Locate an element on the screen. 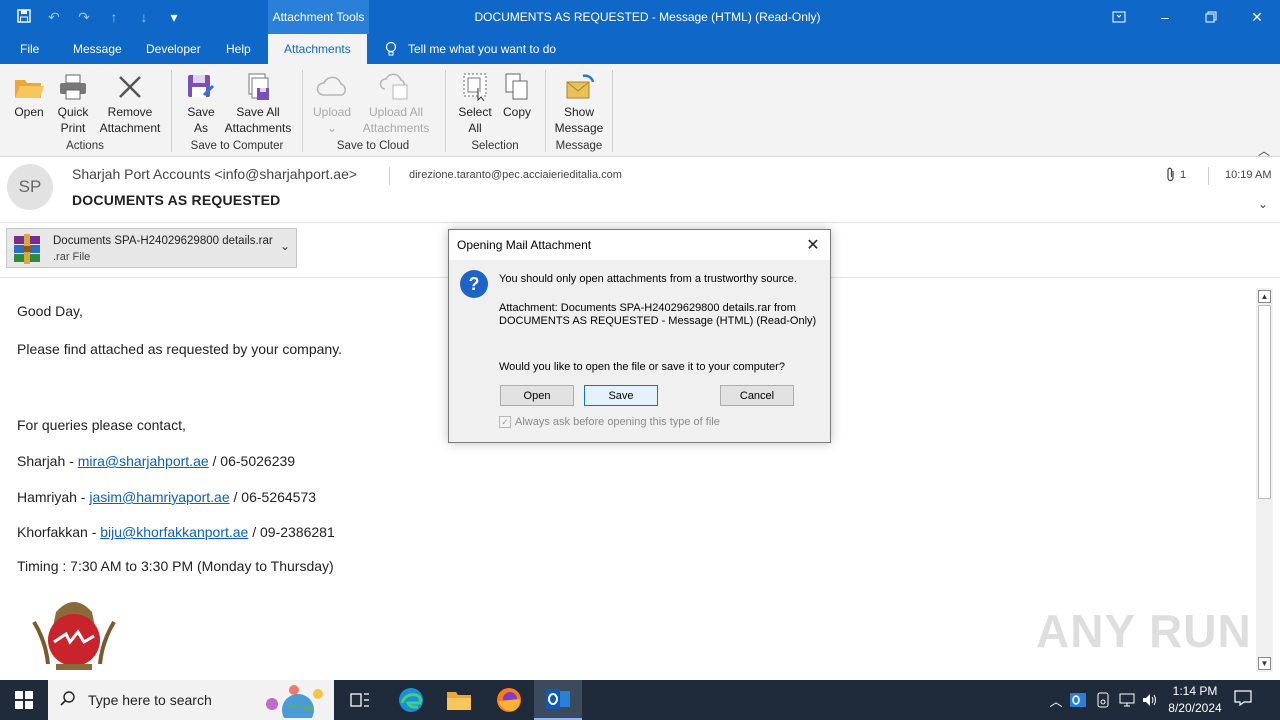 Image resolution: width=1280 pixels, height=720 pixels. quick-print-button: Quick Print is located at coordinates (73, 103).